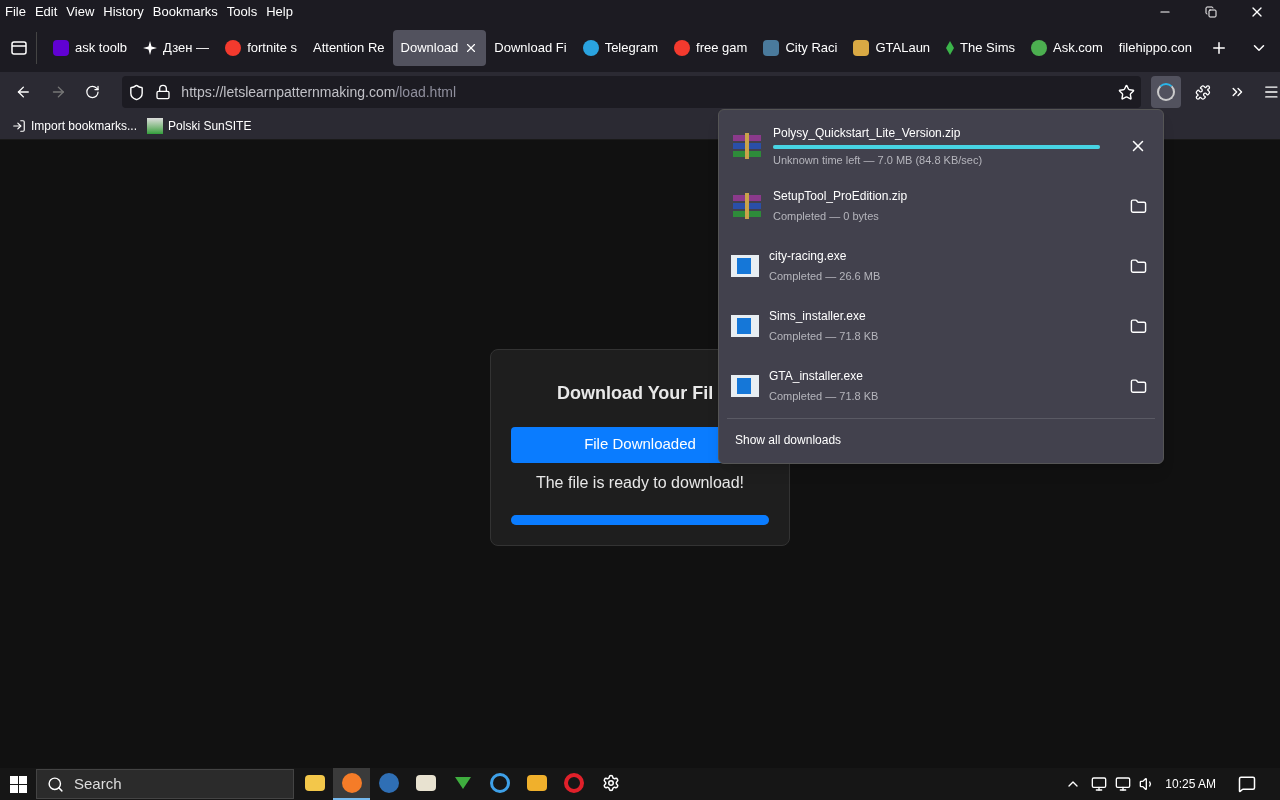 The image size is (1280, 800). Describe the element at coordinates (186, 48) in the screenshot. I see `tab-title: Дзен —` at that location.